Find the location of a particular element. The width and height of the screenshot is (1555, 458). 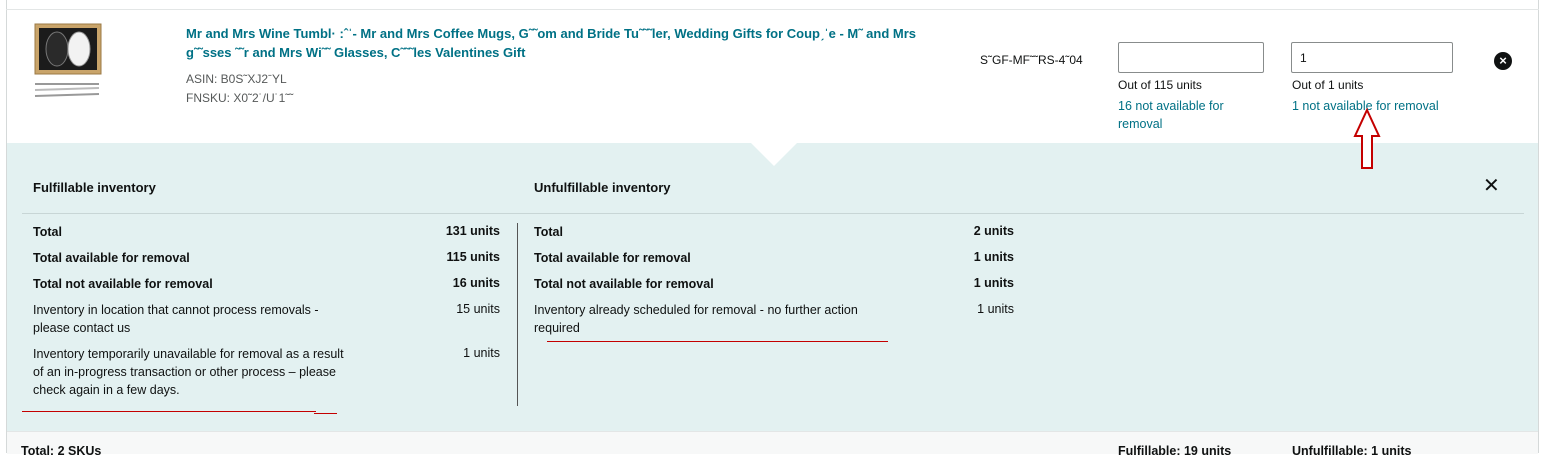

fnsku-text: FNSKU: X0˜2˙/U˙1˜˜ is located at coordinates (240, 98).